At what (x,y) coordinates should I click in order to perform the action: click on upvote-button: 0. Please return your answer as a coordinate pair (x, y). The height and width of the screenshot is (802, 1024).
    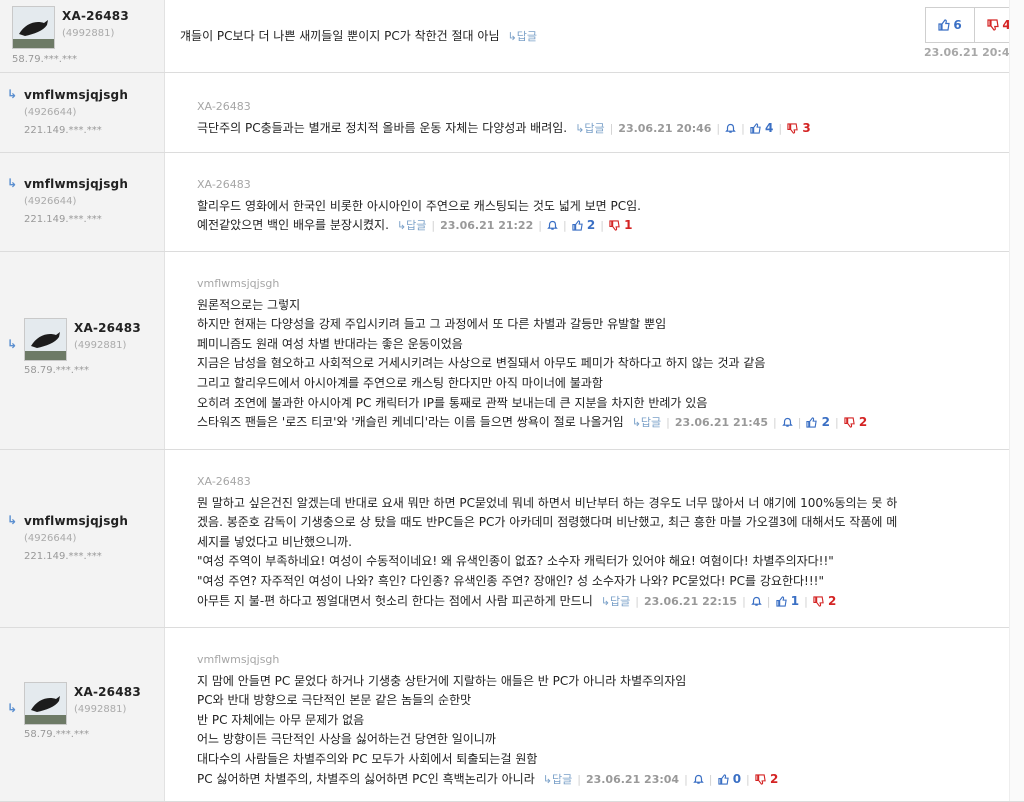
    Looking at the image, I should click on (729, 779).